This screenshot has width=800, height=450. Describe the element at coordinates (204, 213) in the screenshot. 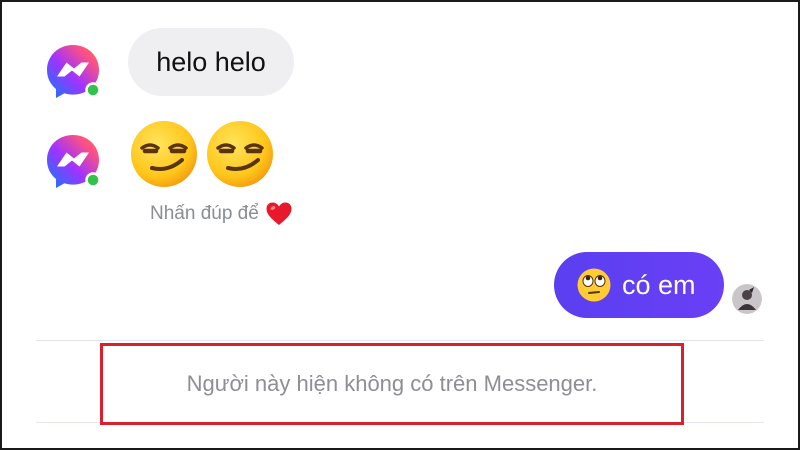

I see `double-tap-hint-text: Nhấn đúp để` at that location.